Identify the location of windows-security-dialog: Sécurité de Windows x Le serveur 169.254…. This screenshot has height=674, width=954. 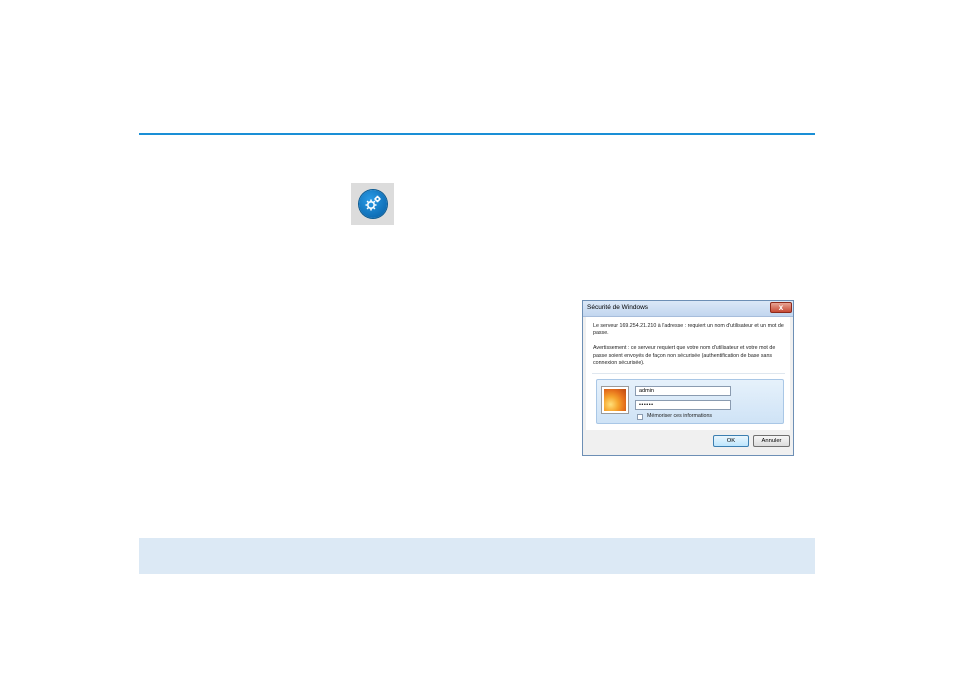
(688, 378).